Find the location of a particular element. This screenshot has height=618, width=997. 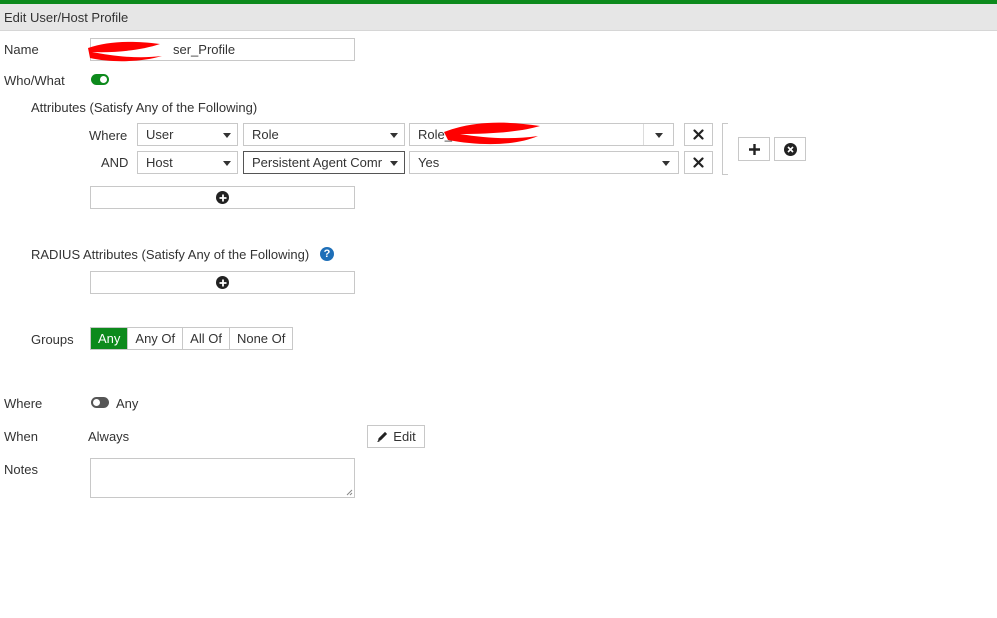

edit-schedule-button: Edit is located at coordinates (396, 436).